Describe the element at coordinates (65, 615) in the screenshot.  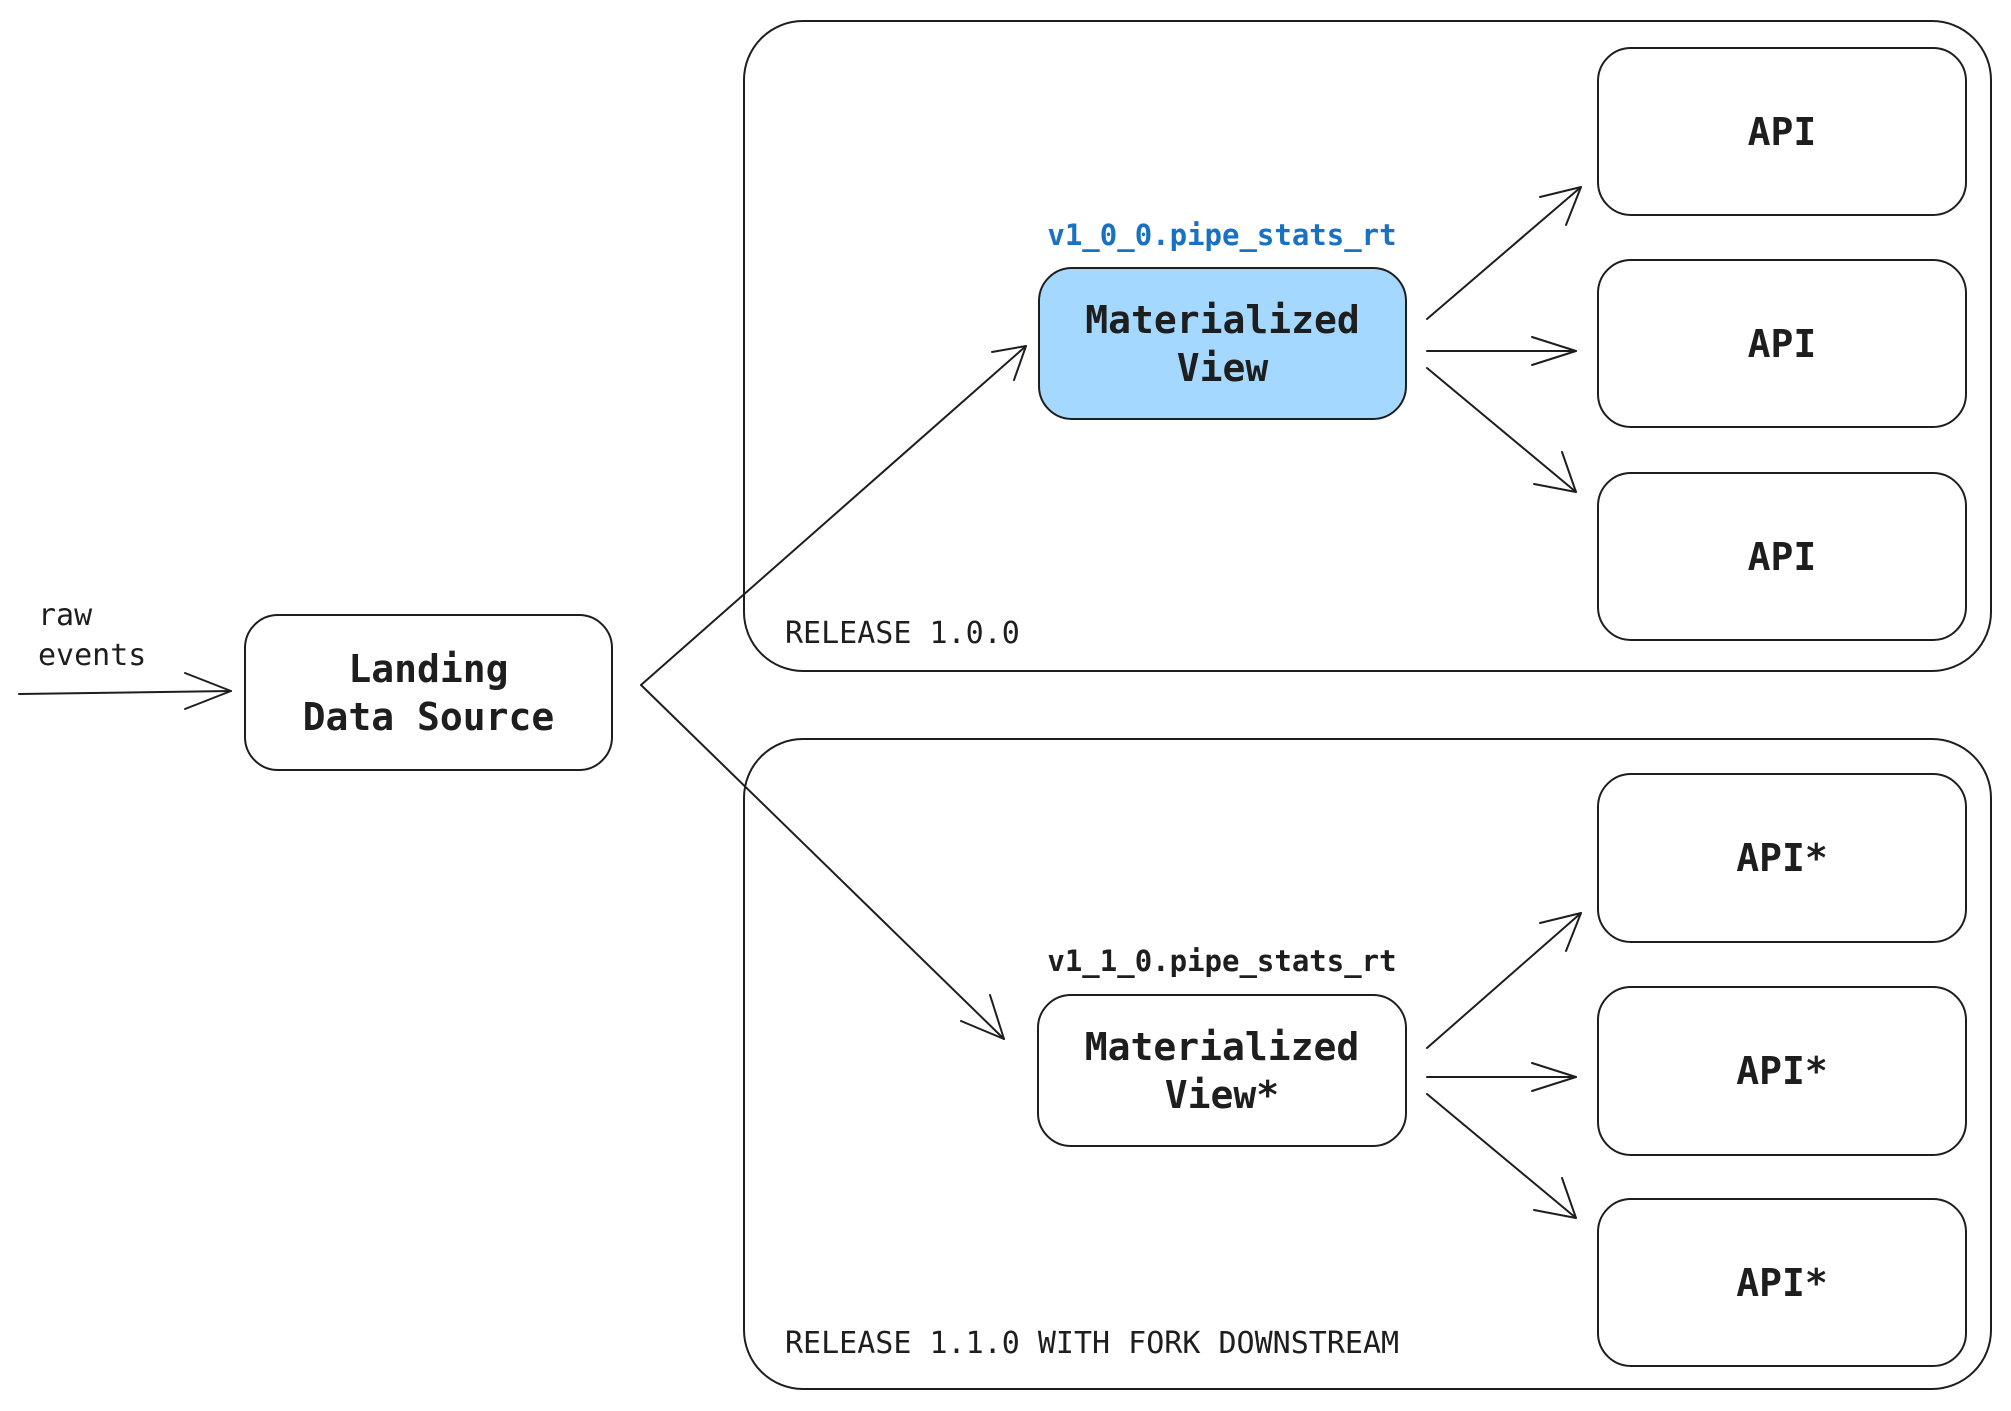
I see `raw-label: raw` at that location.